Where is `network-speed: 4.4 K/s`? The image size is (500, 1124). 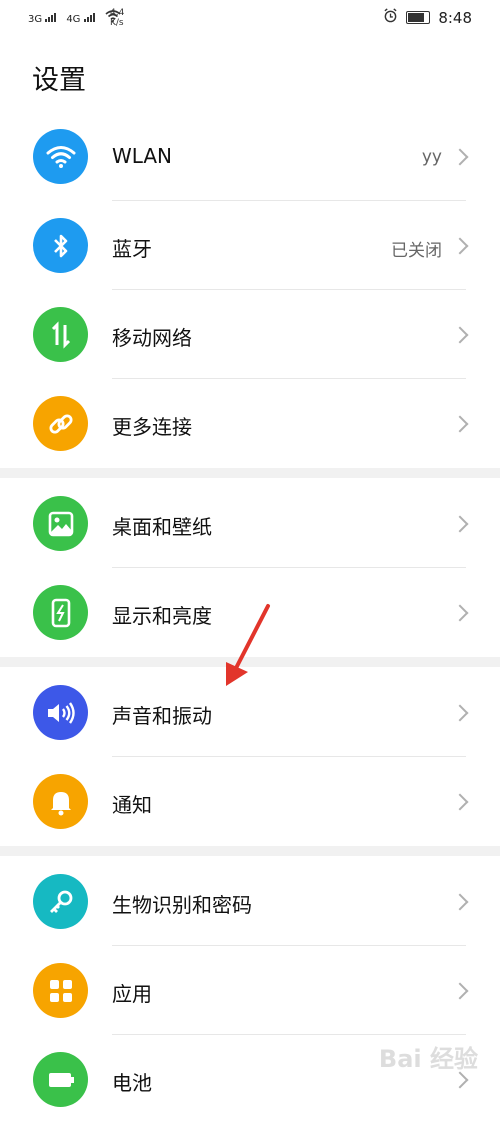
network-speed: 4.4 K/s is located at coordinates (117, 18).